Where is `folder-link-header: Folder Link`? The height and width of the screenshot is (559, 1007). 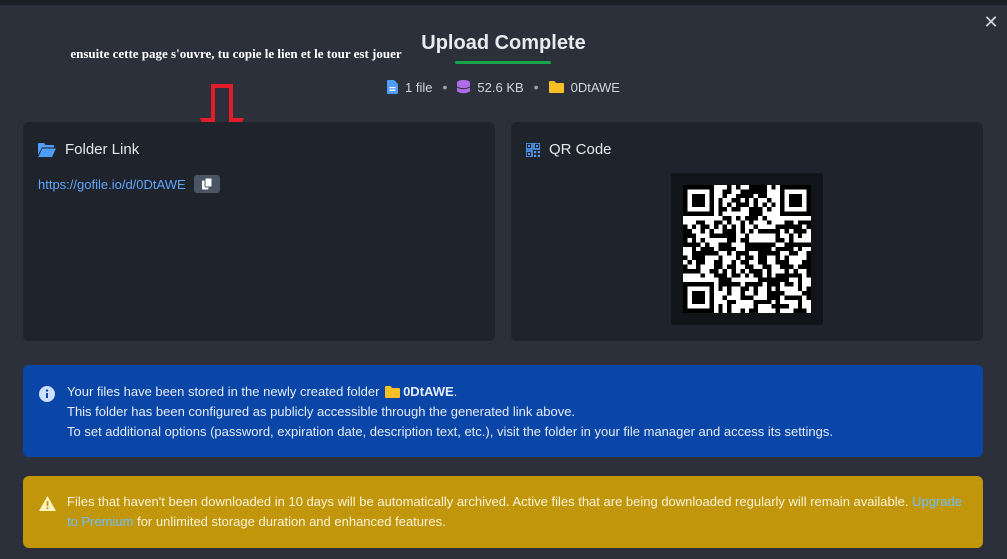 folder-link-header: Folder Link is located at coordinates (88, 149).